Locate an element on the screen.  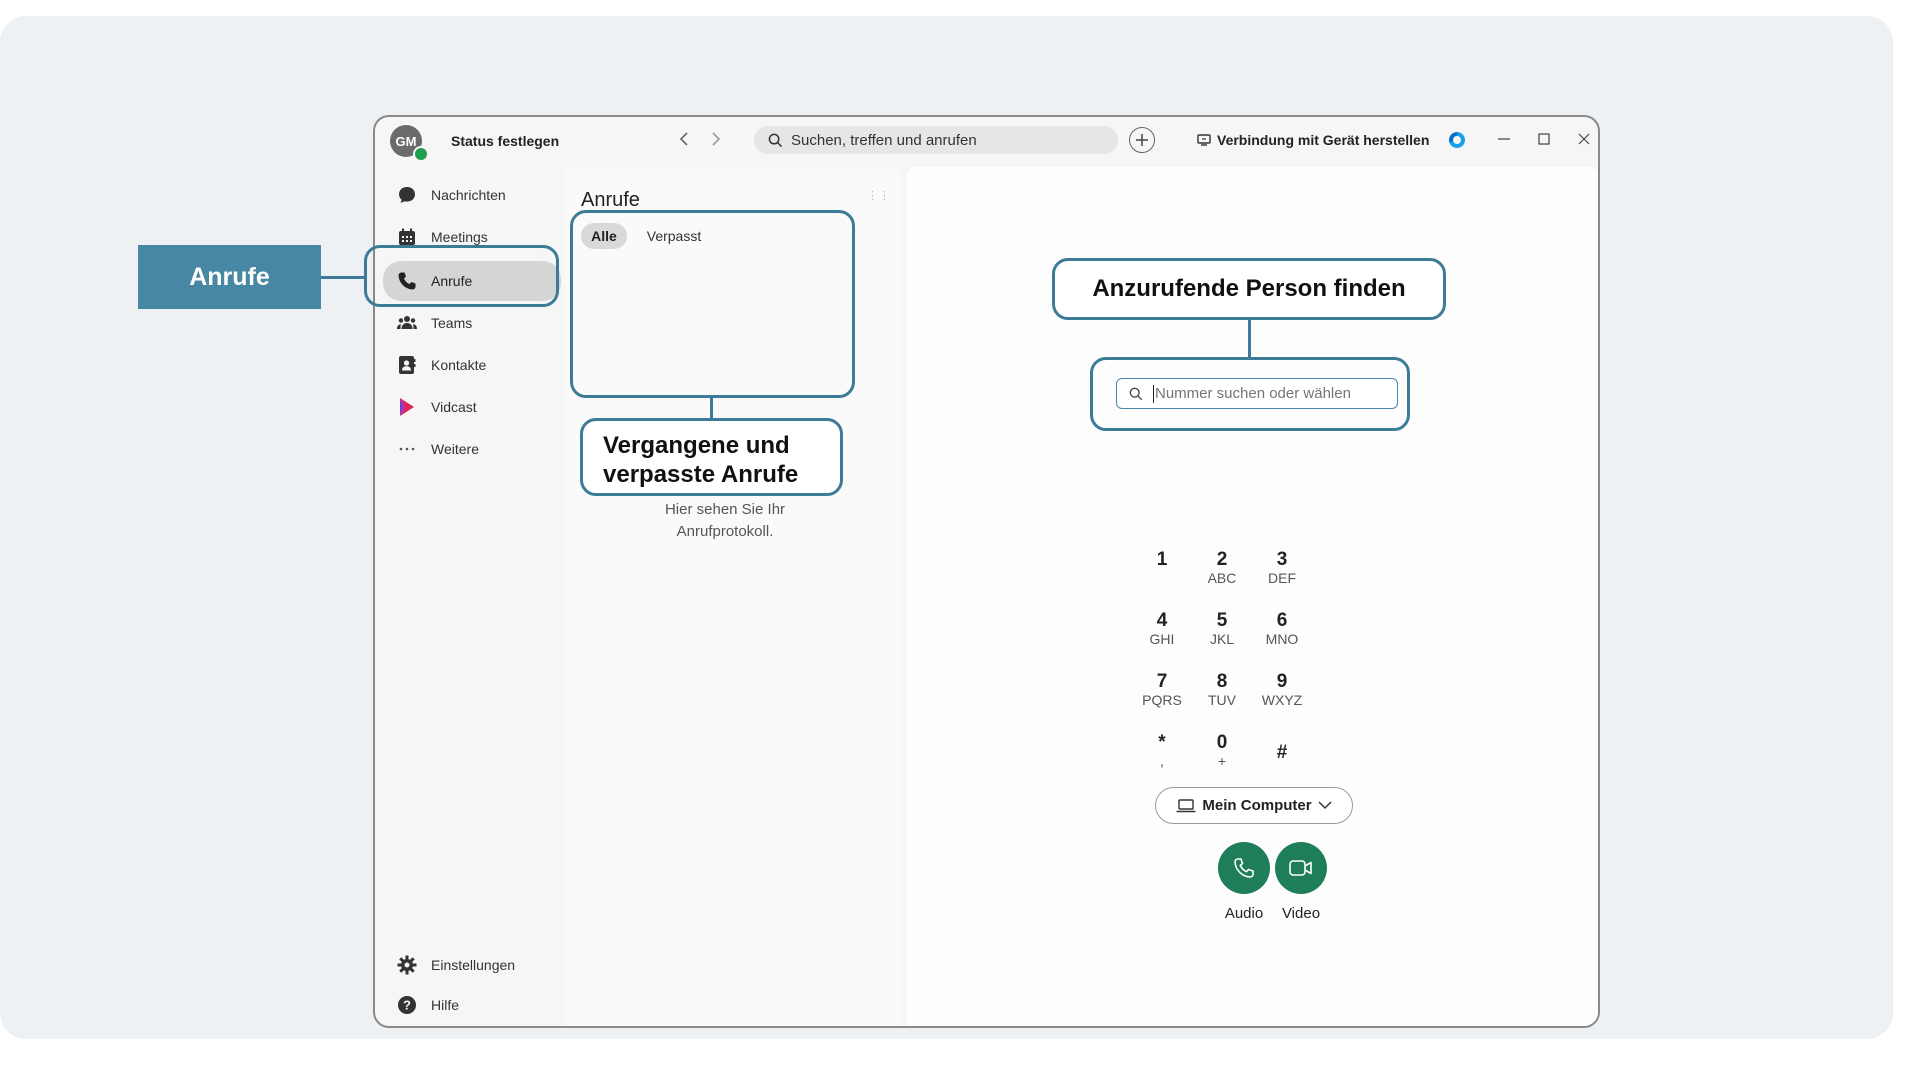
close-icon is located at coordinates (1584, 139).